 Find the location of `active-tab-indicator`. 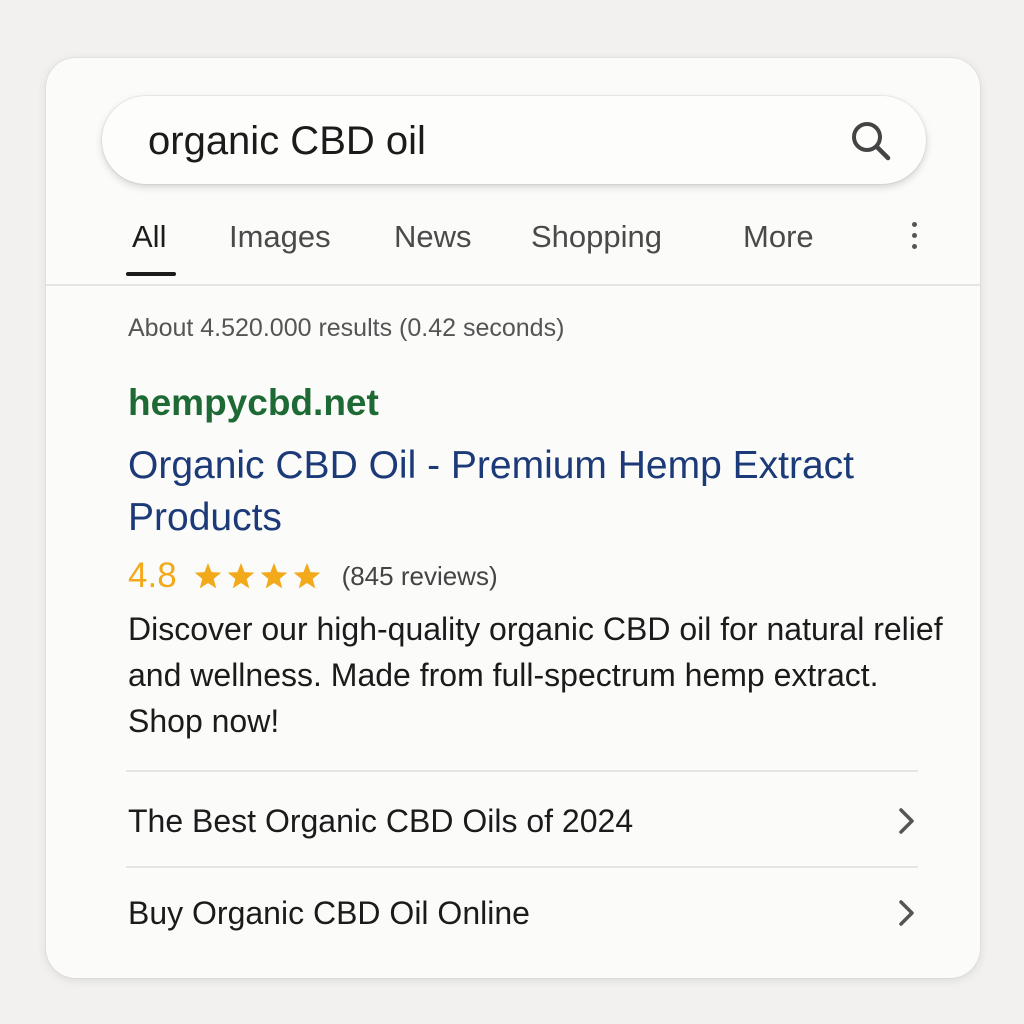

active-tab-indicator is located at coordinates (151, 274).